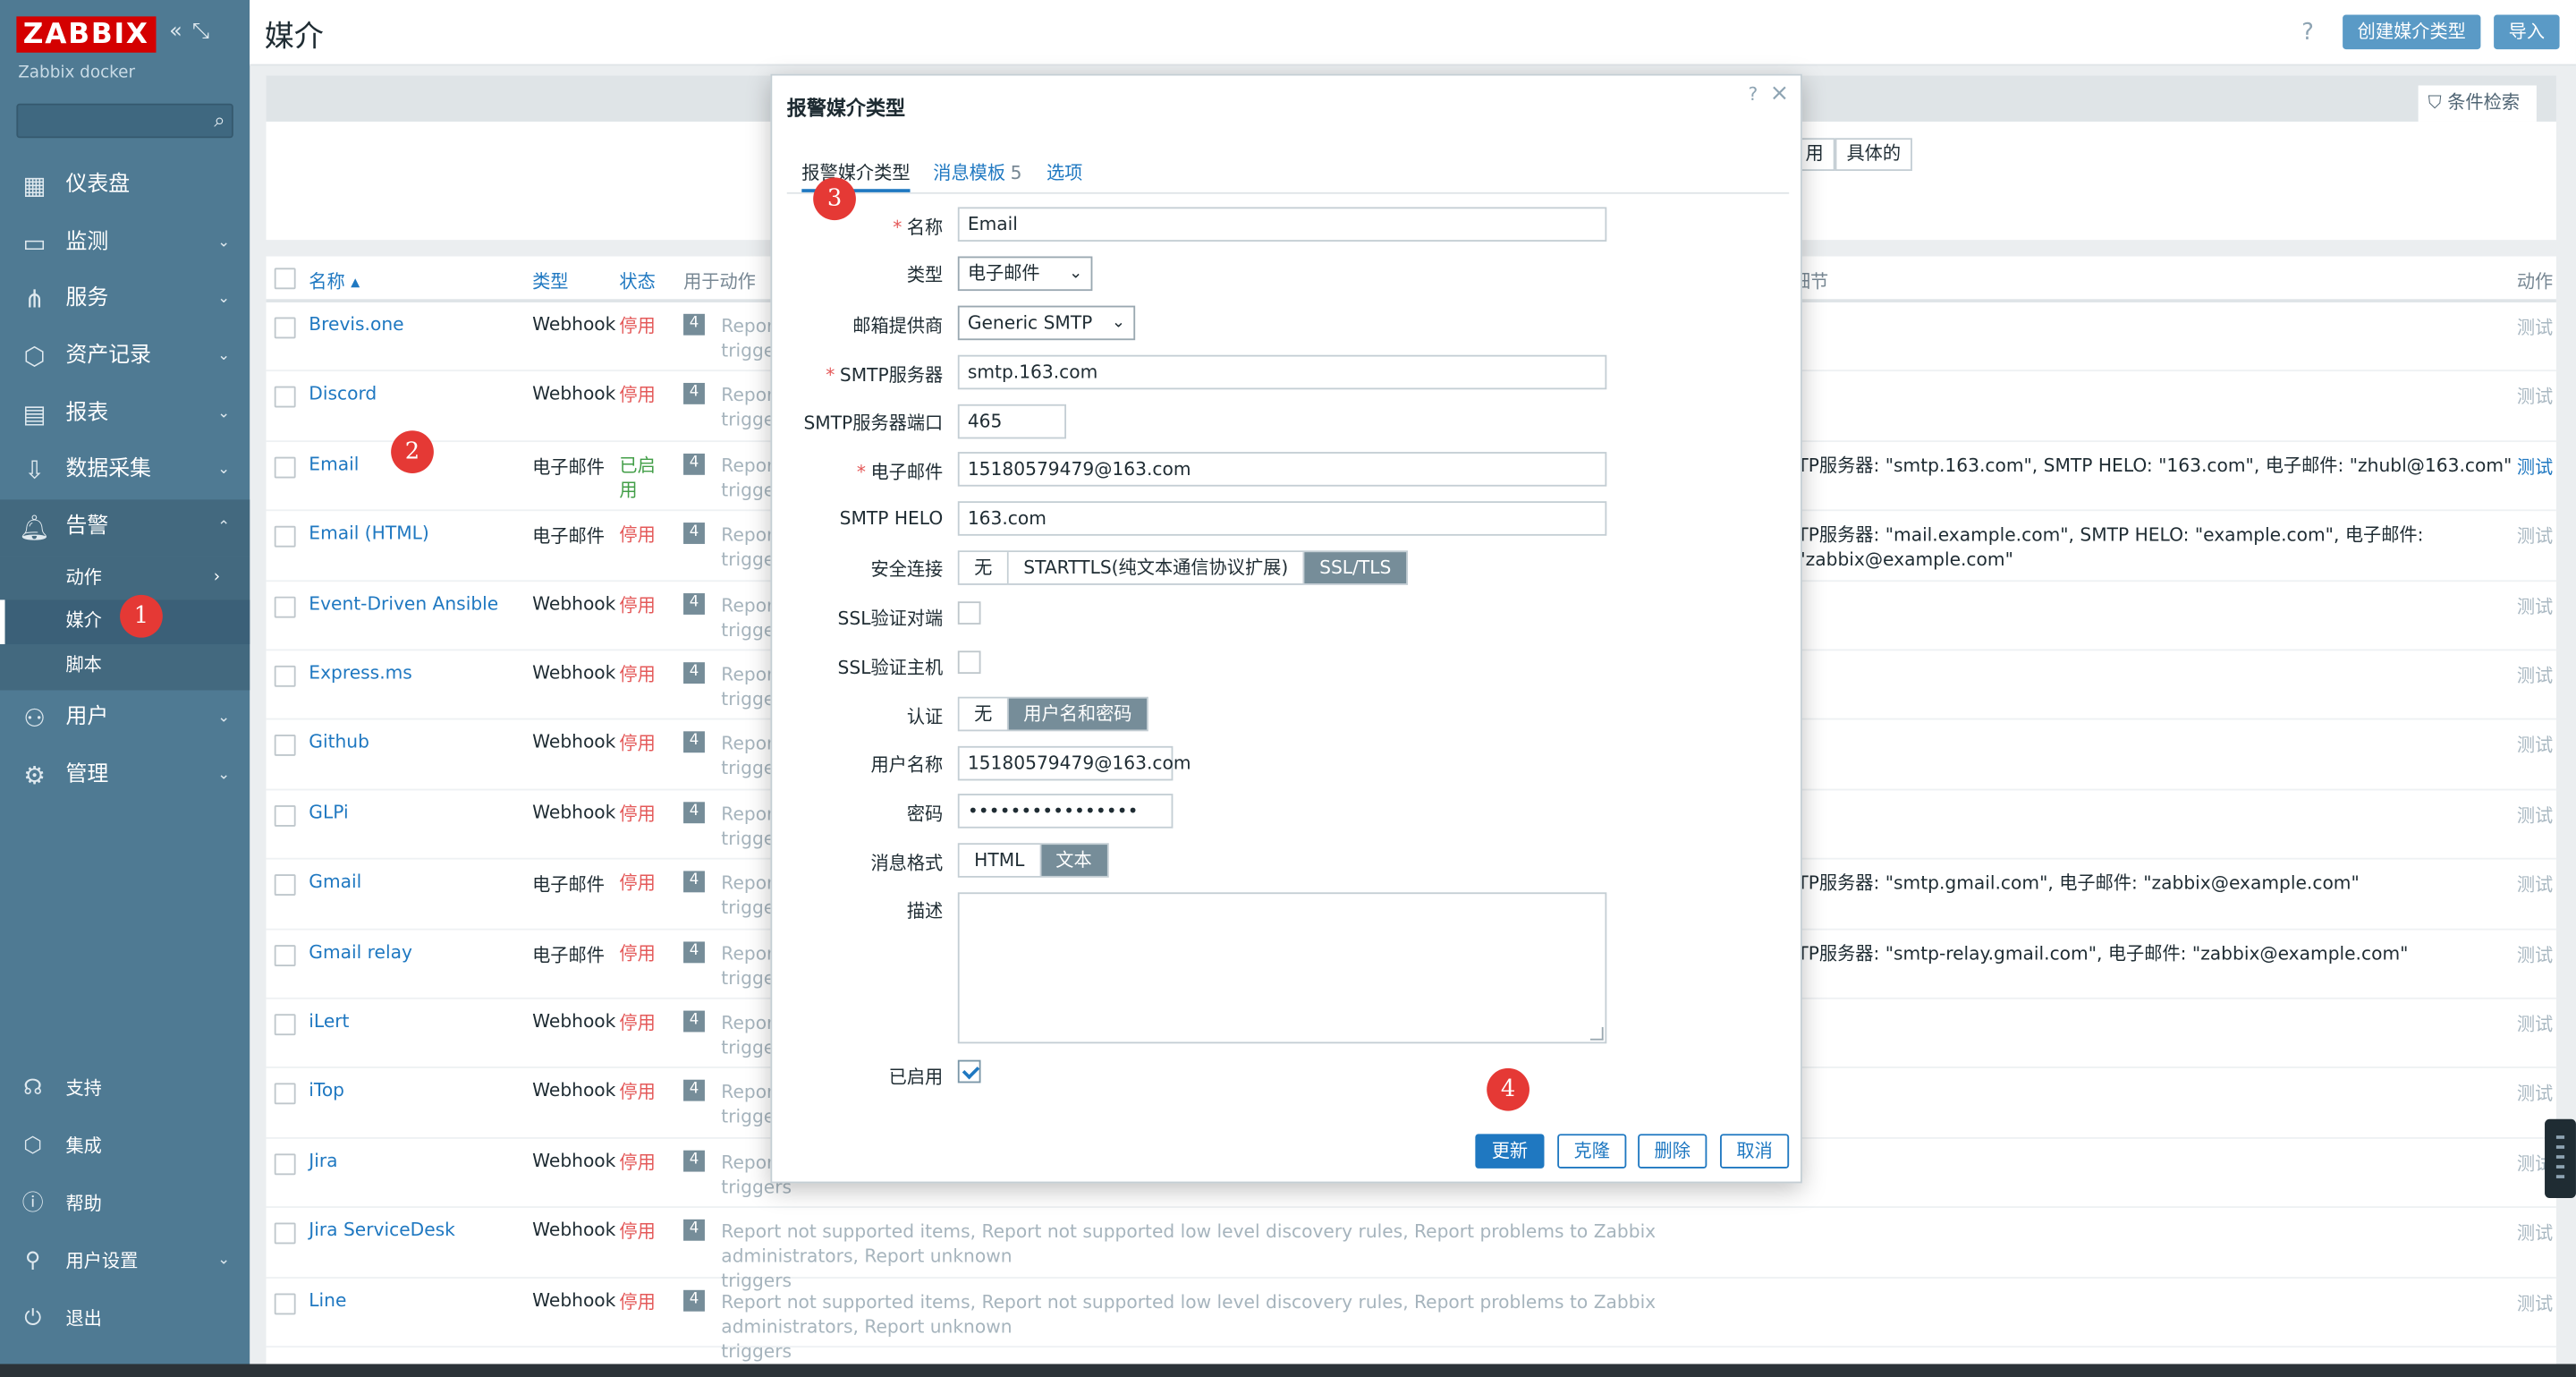 The image size is (2576, 1377). I want to click on media-type-name-link: Gmail relay, so click(360, 952).